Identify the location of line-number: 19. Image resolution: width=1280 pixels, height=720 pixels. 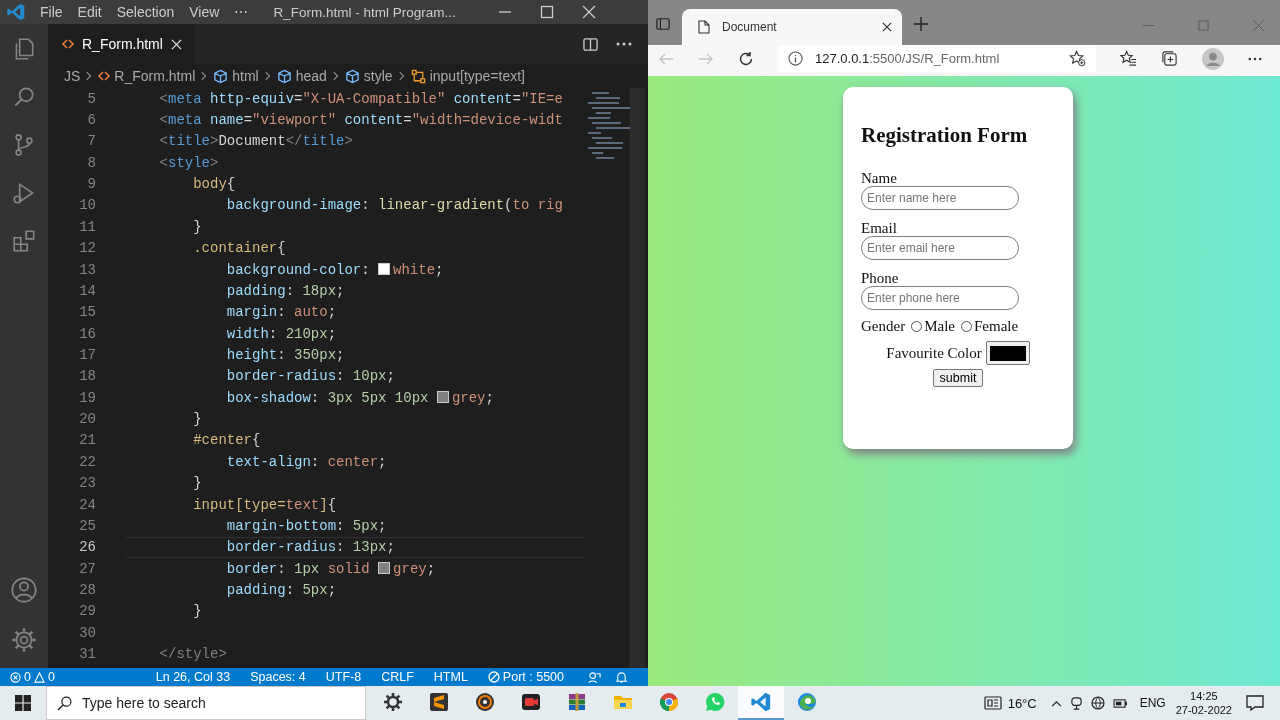
(87, 397).